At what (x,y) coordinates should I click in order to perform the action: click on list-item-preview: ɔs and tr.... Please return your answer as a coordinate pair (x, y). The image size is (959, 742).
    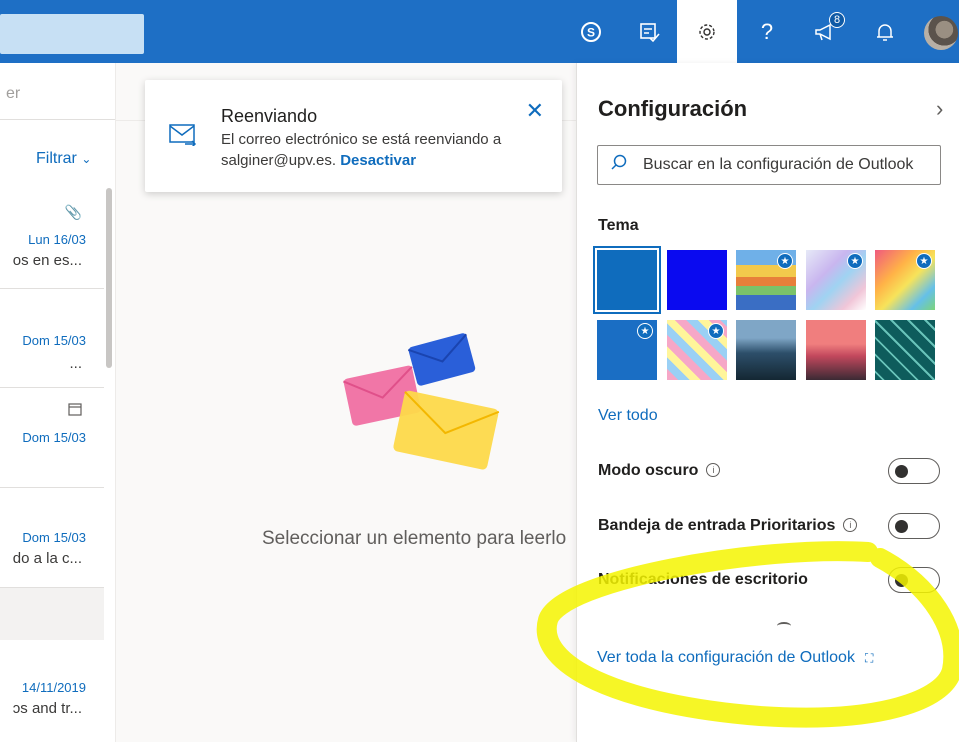
    Looking at the image, I should click on (47, 708).